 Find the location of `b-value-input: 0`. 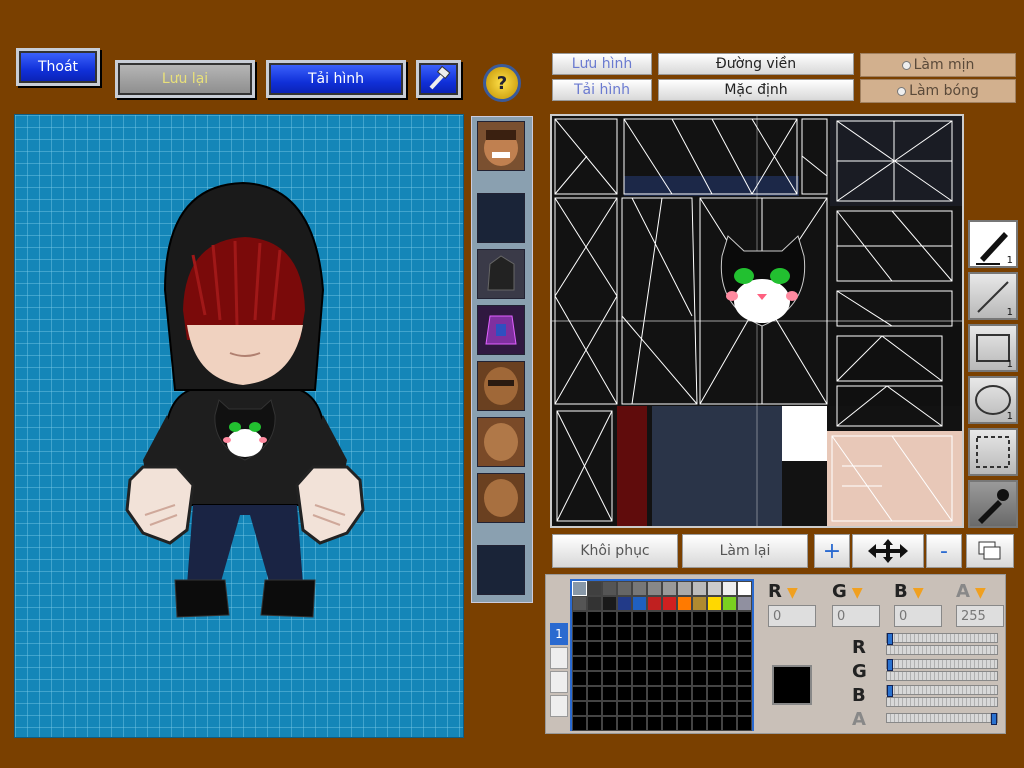

b-value-input: 0 is located at coordinates (918, 616).